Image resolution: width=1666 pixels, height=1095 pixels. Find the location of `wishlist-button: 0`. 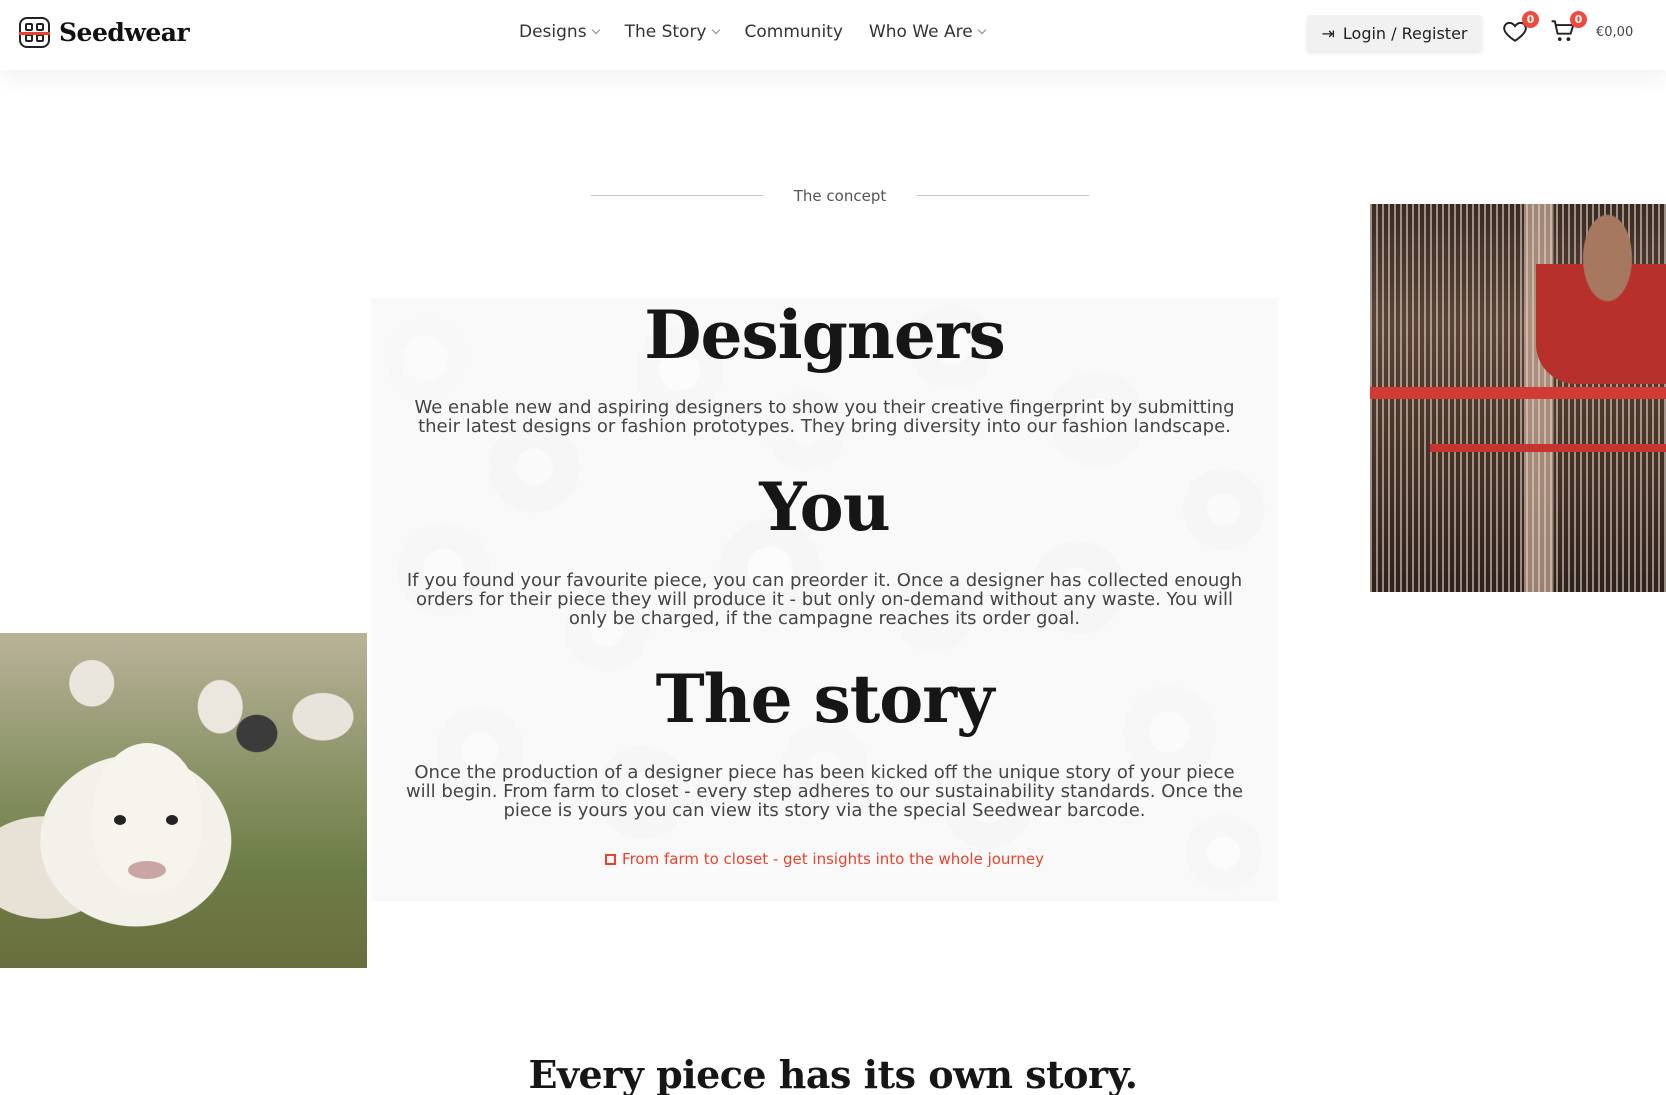

wishlist-button: 0 is located at coordinates (1520, 28).